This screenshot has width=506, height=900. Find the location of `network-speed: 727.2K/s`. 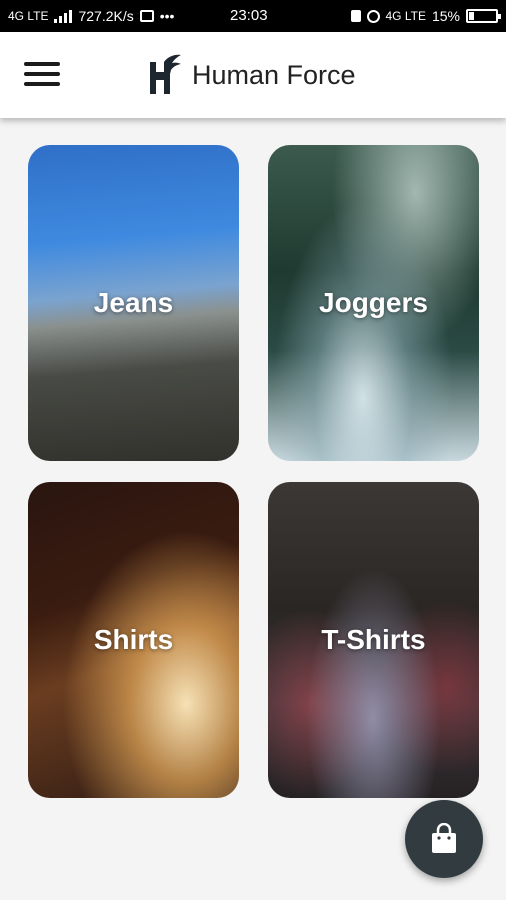

network-speed: 727.2K/s is located at coordinates (106, 16).